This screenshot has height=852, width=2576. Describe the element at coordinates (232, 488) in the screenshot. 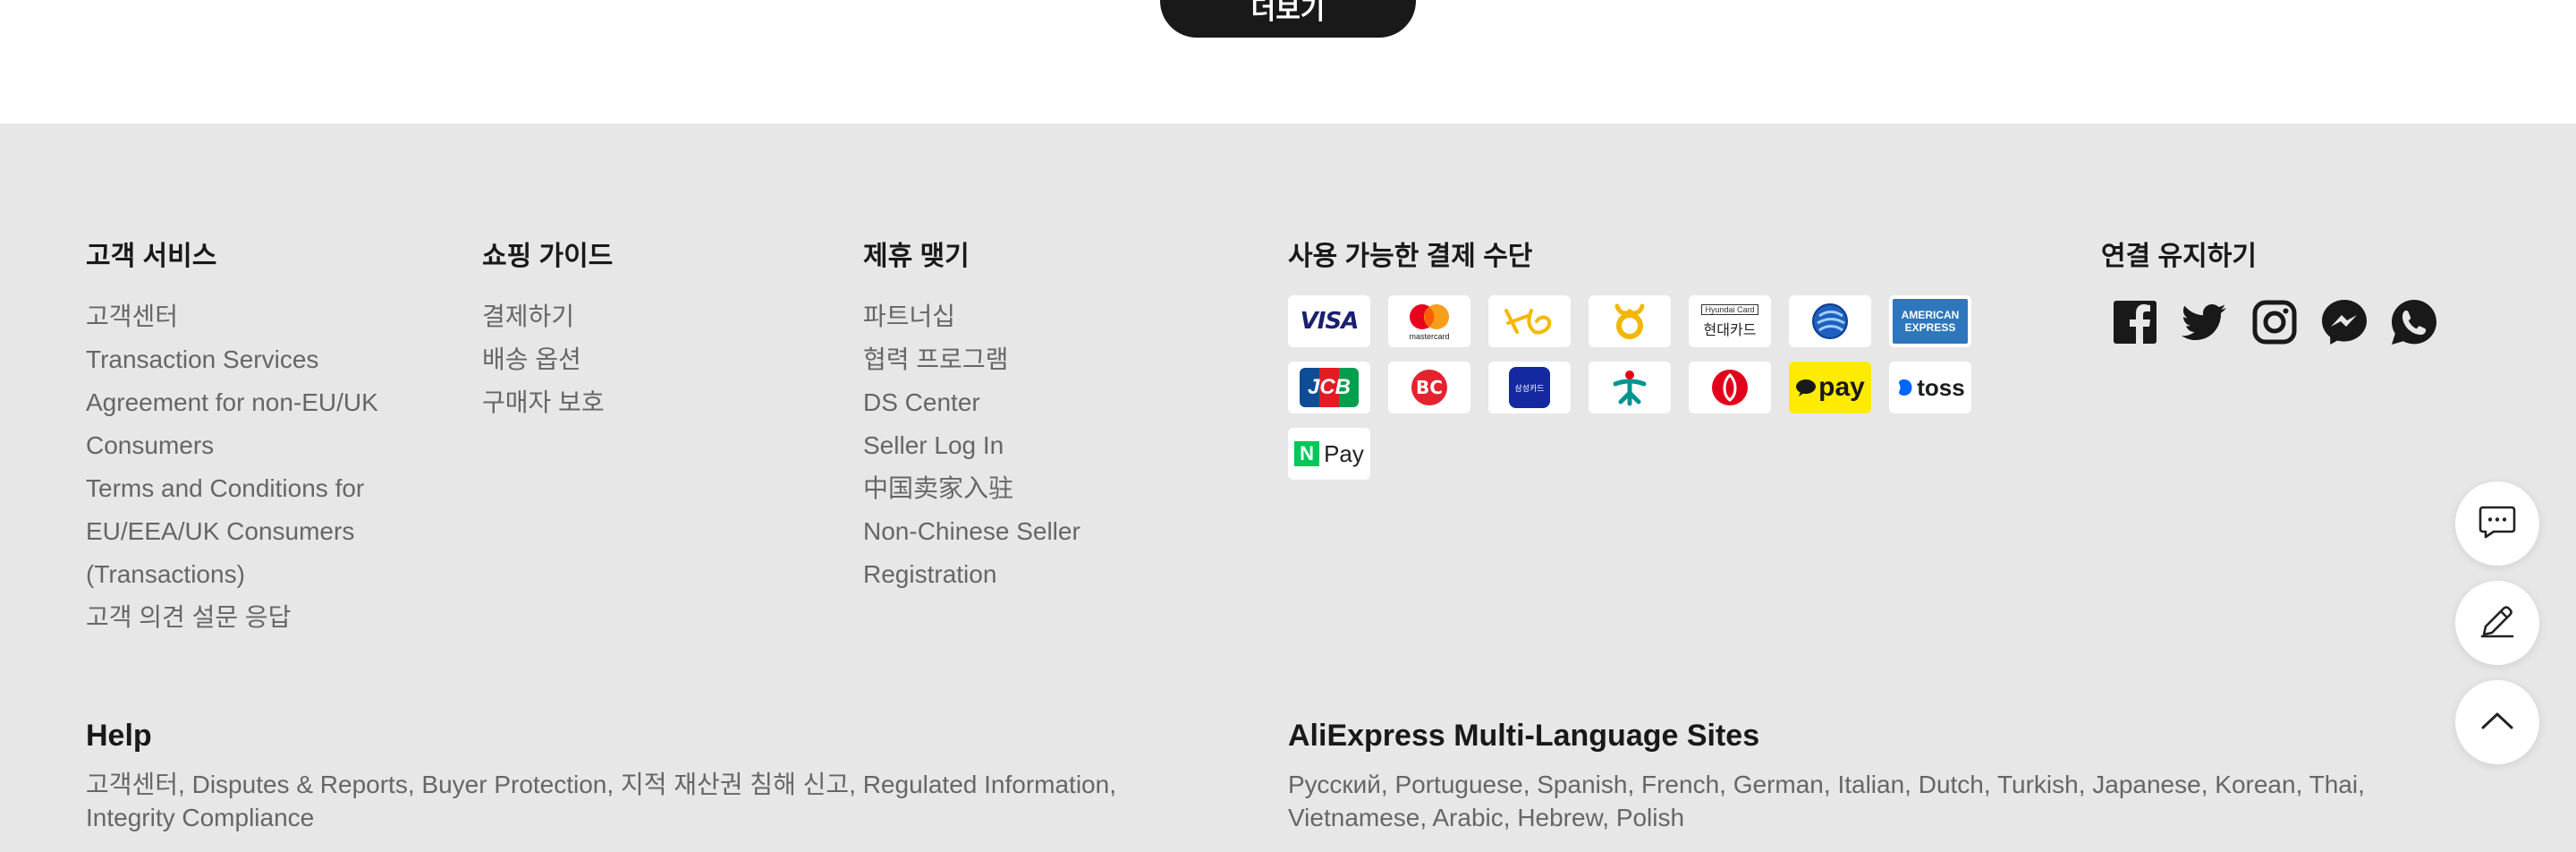

I see `customer-service-link: Terms and Conditions for` at that location.